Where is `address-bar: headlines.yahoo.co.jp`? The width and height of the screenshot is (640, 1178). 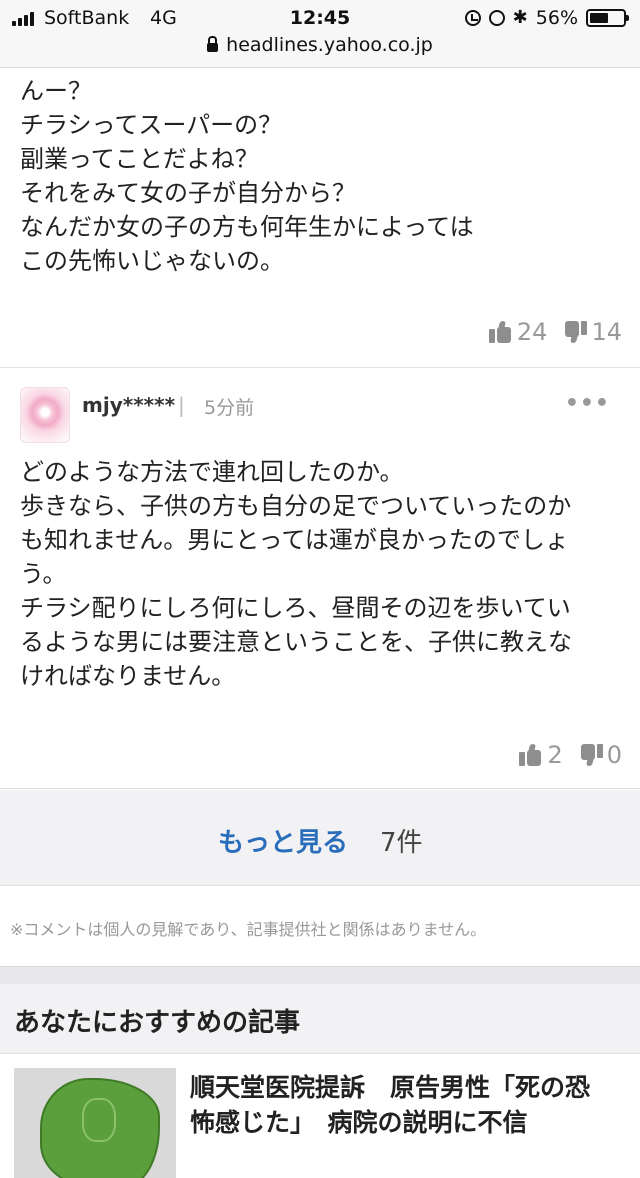 address-bar: headlines.yahoo.co.jp is located at coordinates (320, 45).